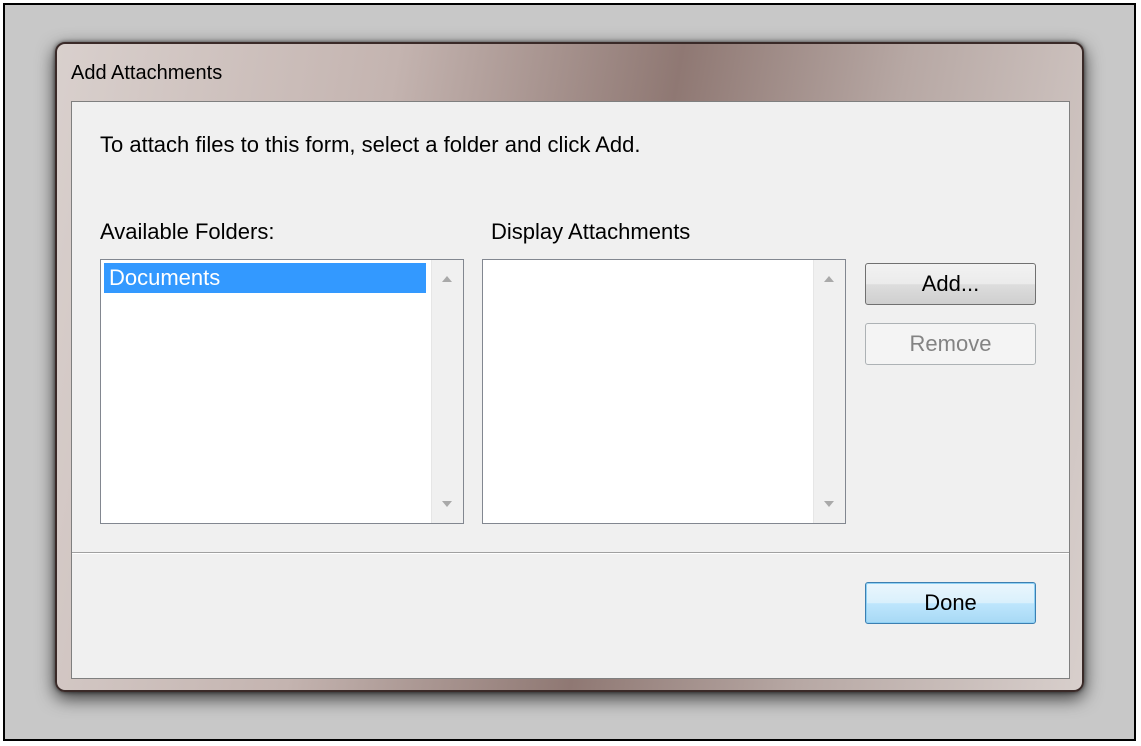 The width and height of the screenshot is (1141, 746). What do you see at coordinates (147, 73) in the screenshot?
I see `dialog-title: Add Attachments` at bounding box center [147, 73].